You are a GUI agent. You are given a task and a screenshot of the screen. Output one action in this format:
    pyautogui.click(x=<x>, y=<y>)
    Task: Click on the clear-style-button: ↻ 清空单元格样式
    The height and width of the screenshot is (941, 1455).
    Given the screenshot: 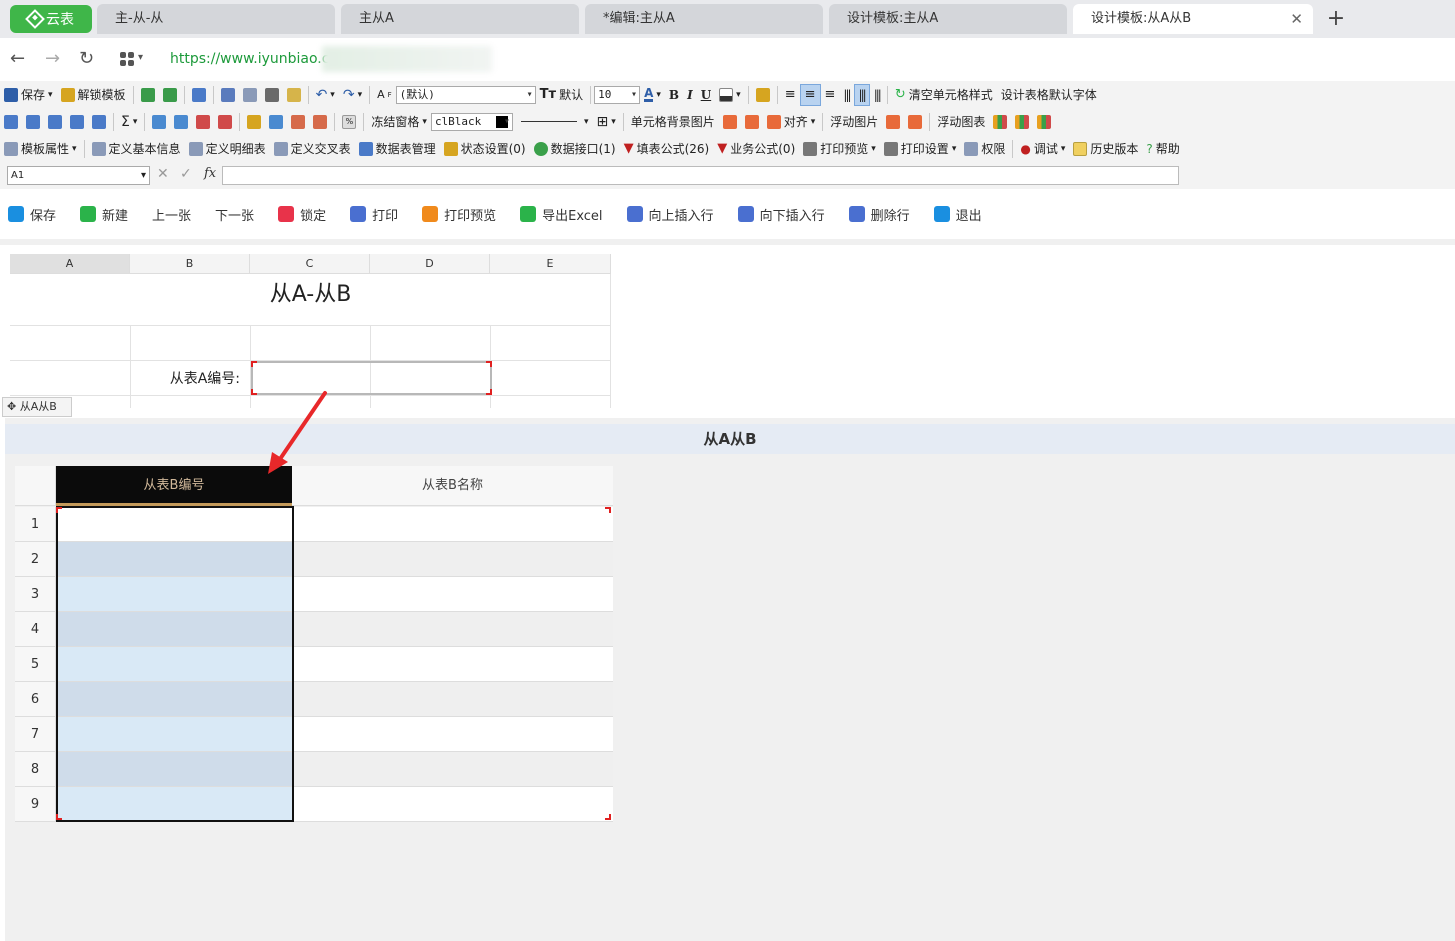 What is the action you would take?
    pyautogui.click(x=944, y=95)
    